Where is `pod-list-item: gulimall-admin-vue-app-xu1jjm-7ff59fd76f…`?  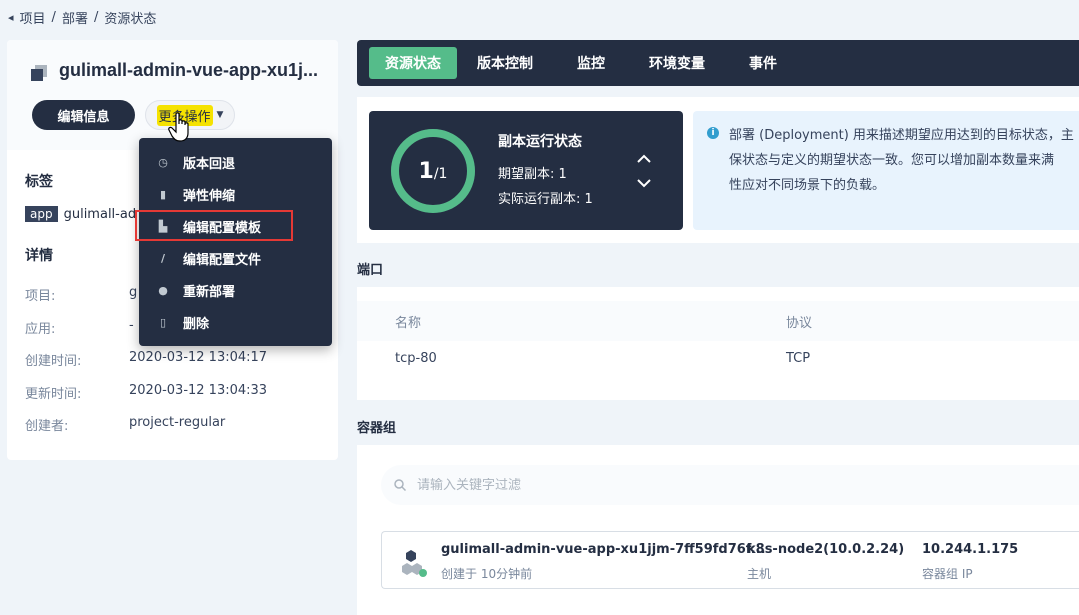
pod-list-item: gulimall-admin-vue-app-xu1jjm-7ff59fd76f… is located at coordinates (730, 560).